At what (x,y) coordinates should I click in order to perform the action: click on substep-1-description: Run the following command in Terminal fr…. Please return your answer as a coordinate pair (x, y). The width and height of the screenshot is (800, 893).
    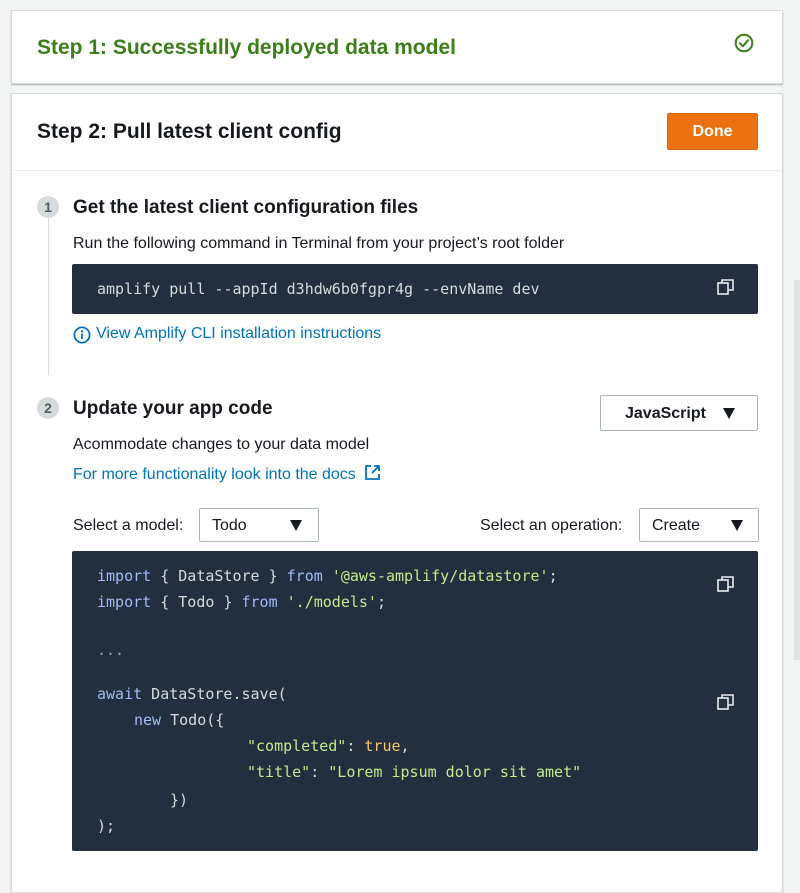
    Looking at the image, I should click on (319, 243).